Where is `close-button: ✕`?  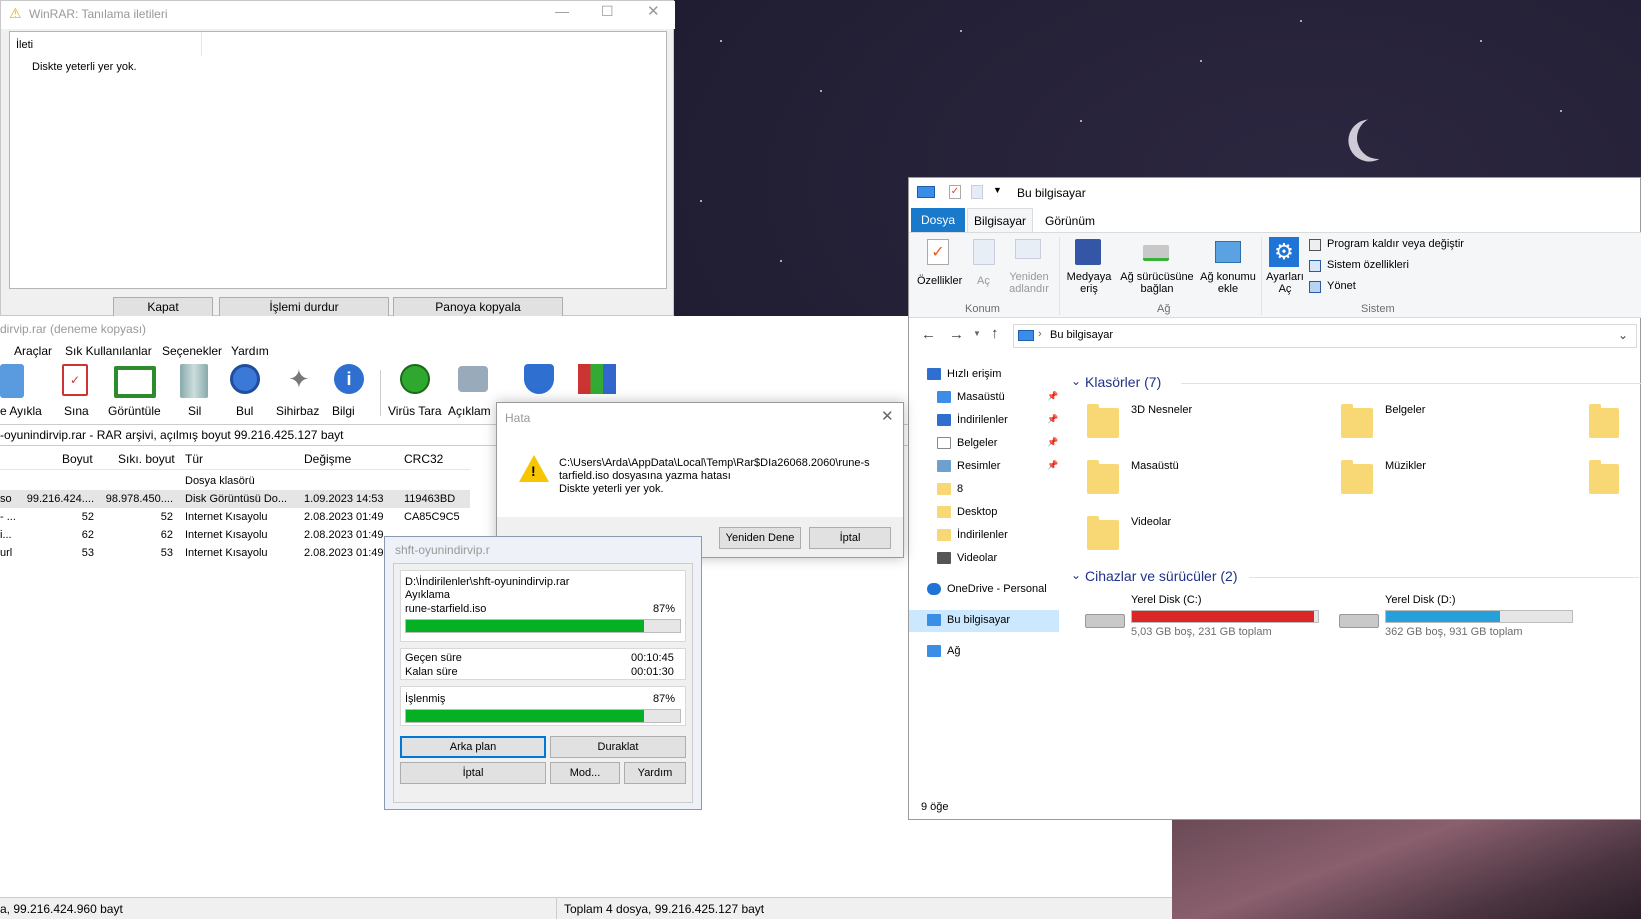 close-button: ✕ is located at coordinates (653, 11).